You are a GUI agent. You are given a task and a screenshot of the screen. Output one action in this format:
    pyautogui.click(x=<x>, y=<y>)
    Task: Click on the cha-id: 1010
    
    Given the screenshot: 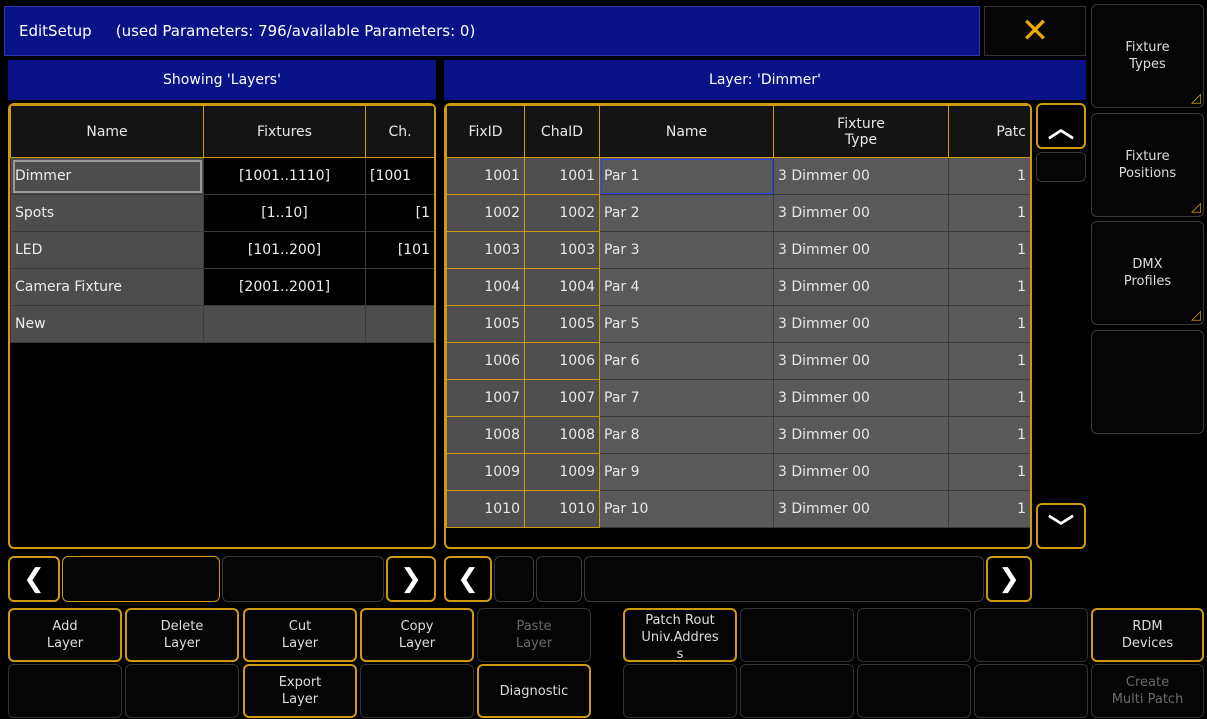 What is the action you would take?
    pyautogui.click(x=562, y=509)
    